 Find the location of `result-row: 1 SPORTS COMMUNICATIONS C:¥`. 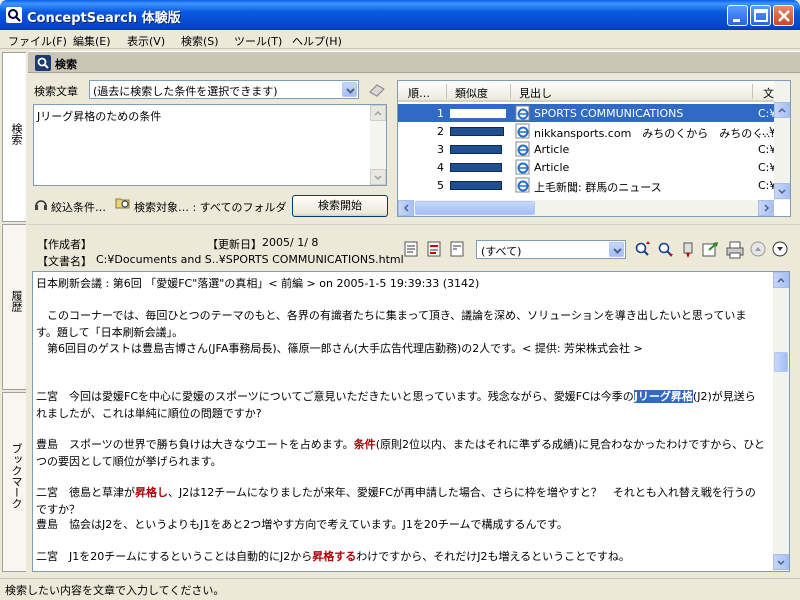

result-row: 1 SPORTS COMMUNICATIONS C:¥ is located at coordinates (594, 113).